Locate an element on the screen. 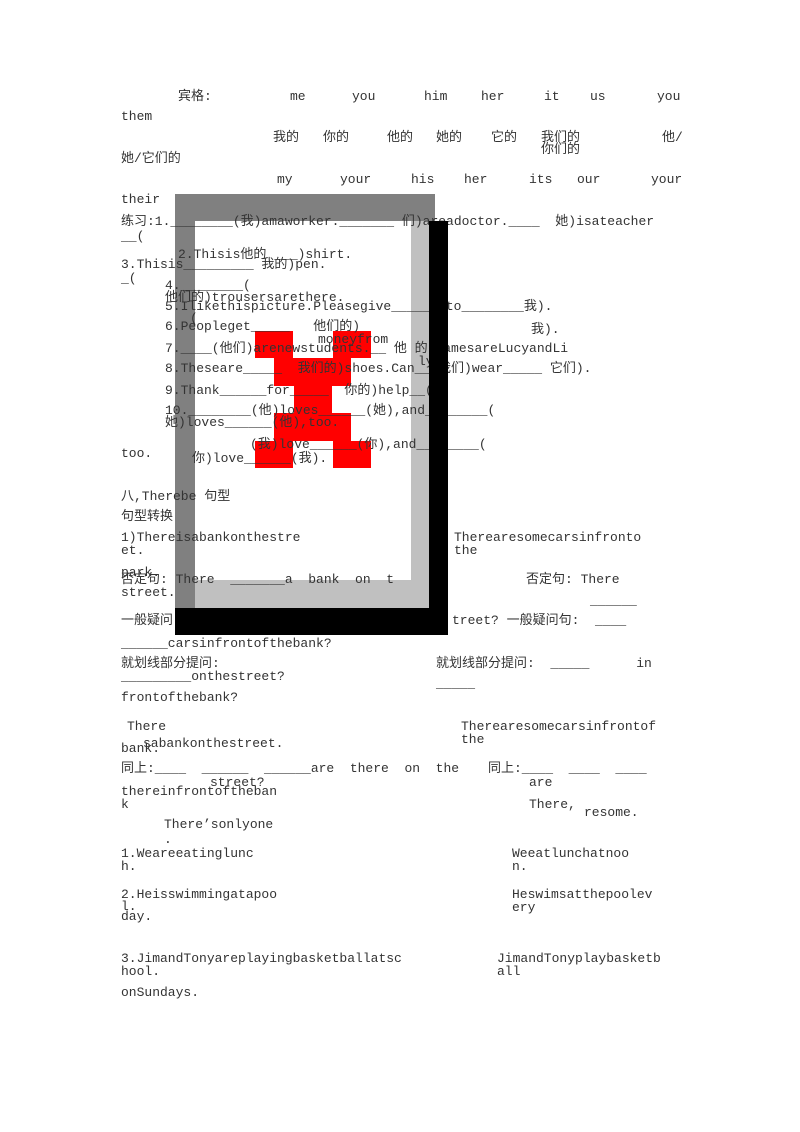 This screenshot has width=800, height=1132. text-line: There, is located at coordinates (552, 804).